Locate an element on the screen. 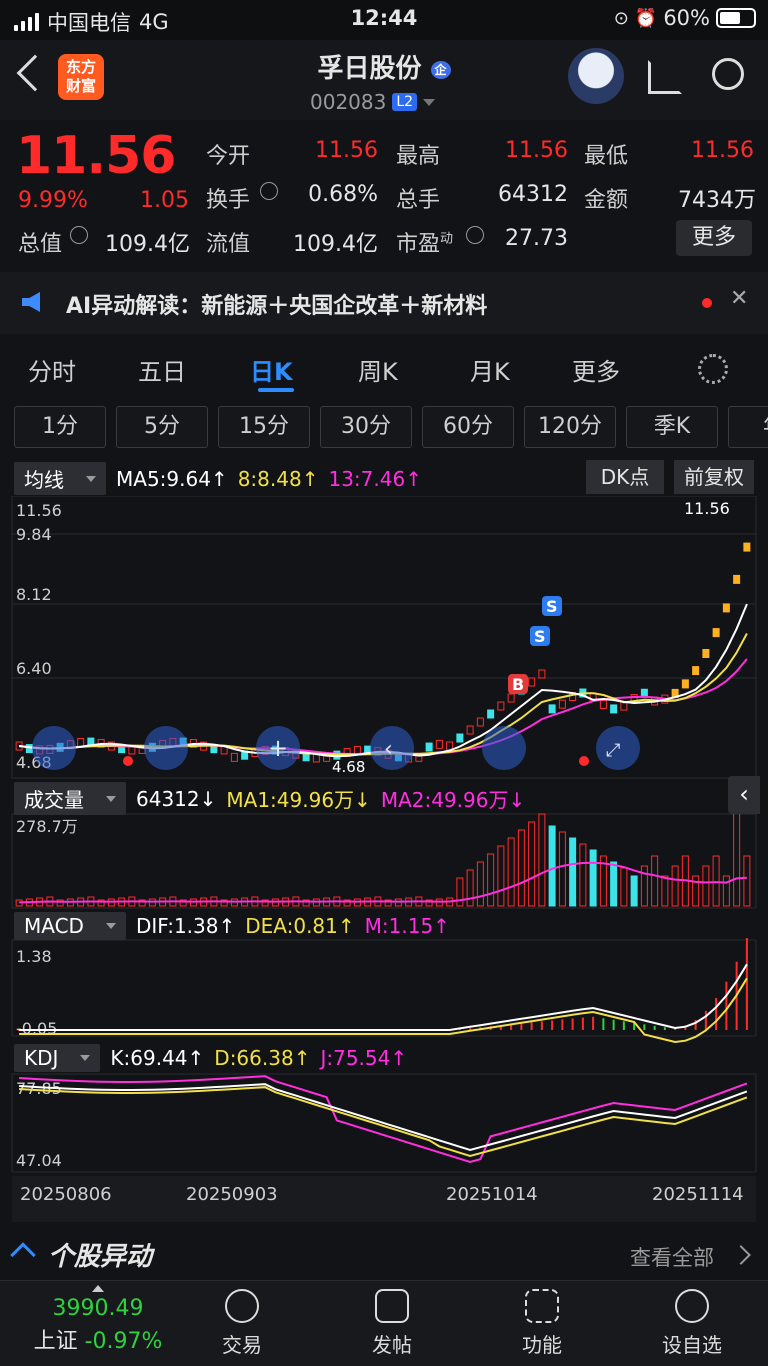  index-ticker: 3990.49 上证 -0.97% is located at coordinates (98, 1320).